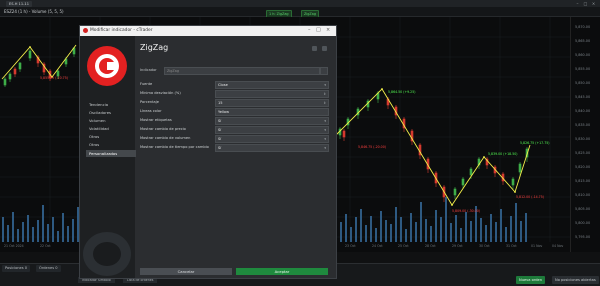  I want to click on chart-tab-label: ES.H 11-11, so click(19, 4).